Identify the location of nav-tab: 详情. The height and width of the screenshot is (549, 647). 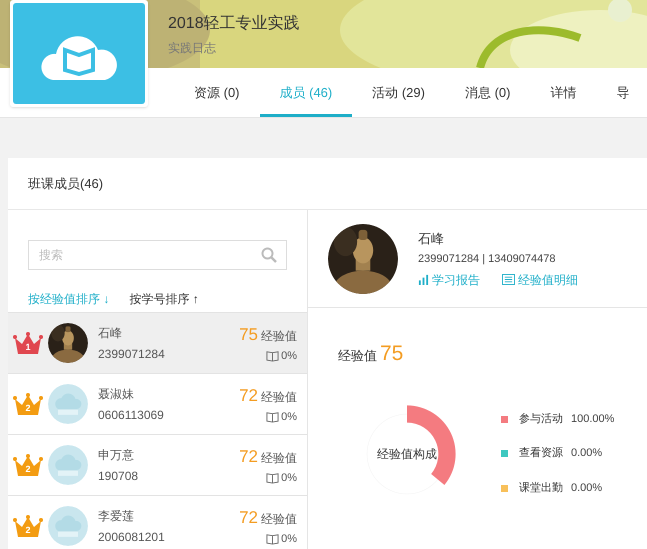
(563, 92).